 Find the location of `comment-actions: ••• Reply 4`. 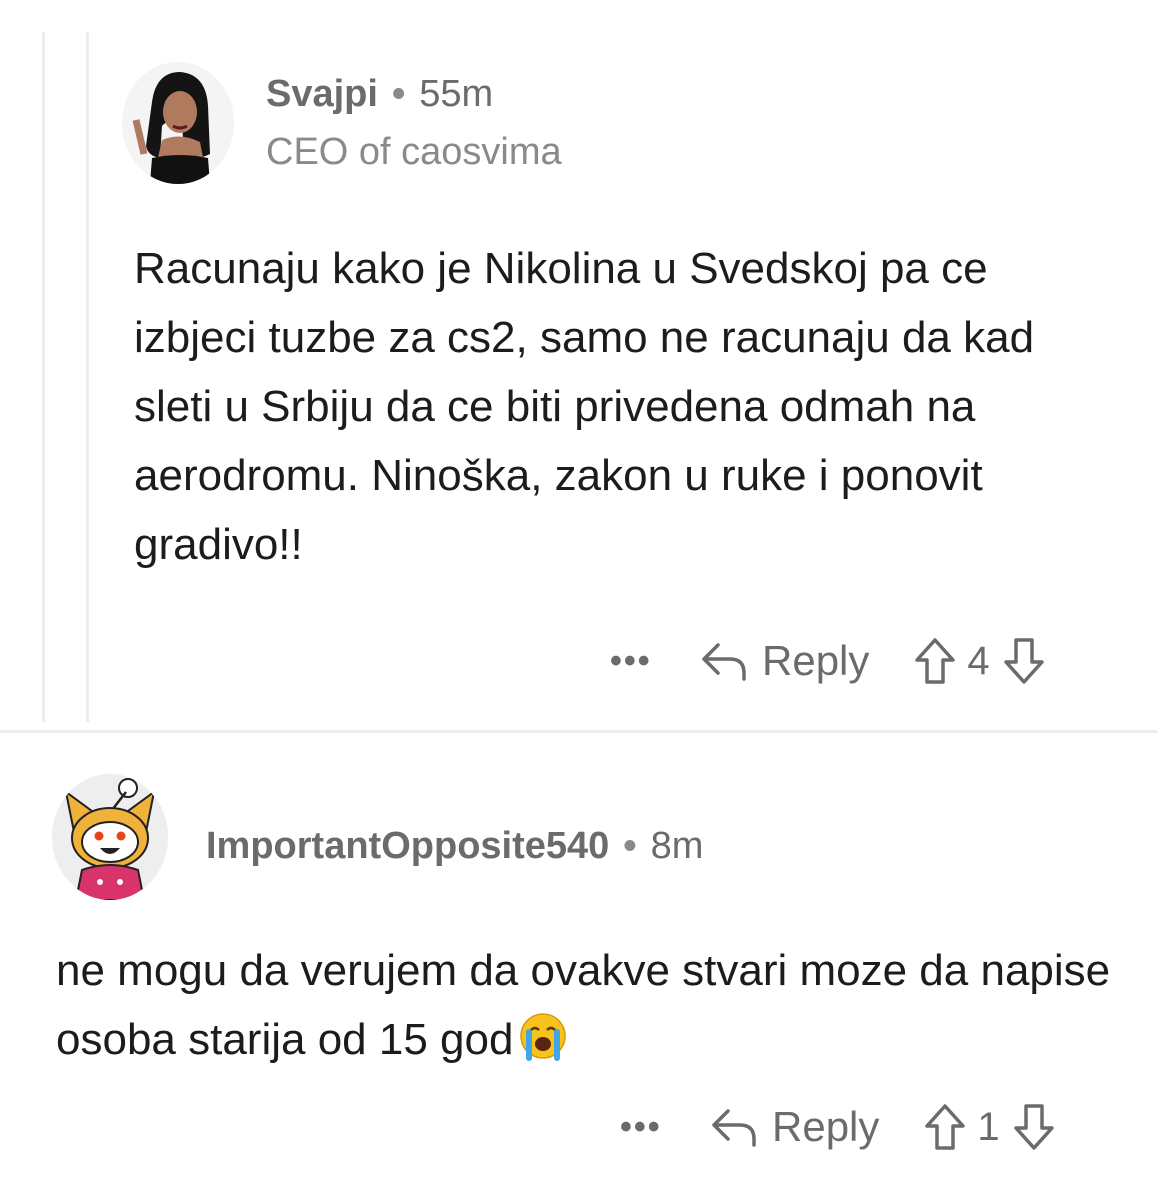

comment-actions: ••• Reply 4 is located at coordinates (828, 661).